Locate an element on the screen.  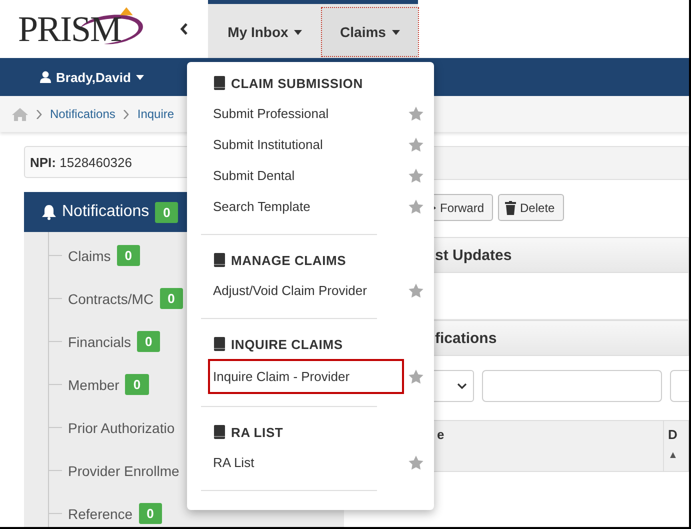
notification-category: Reference is located at coordinates (100, 514).